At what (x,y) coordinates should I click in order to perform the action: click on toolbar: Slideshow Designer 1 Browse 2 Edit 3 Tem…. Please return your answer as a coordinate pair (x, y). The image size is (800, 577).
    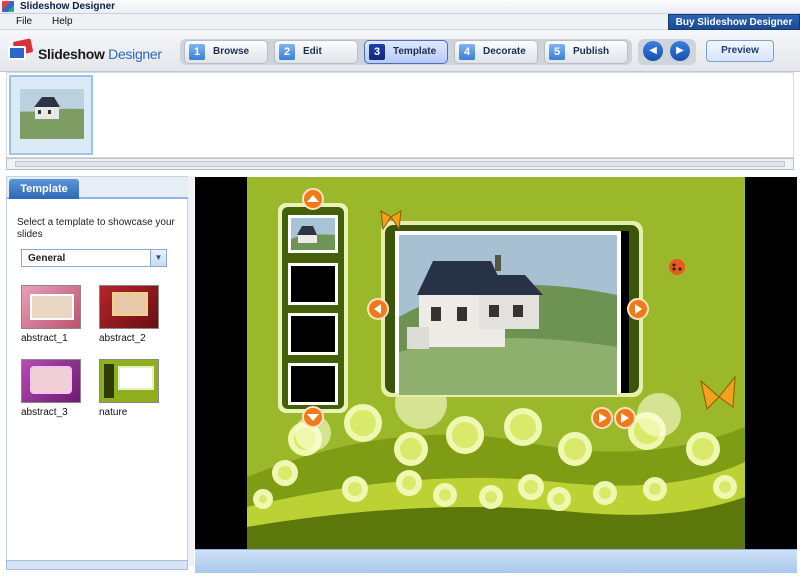
    Looking at the image, I should click on (400, 51).